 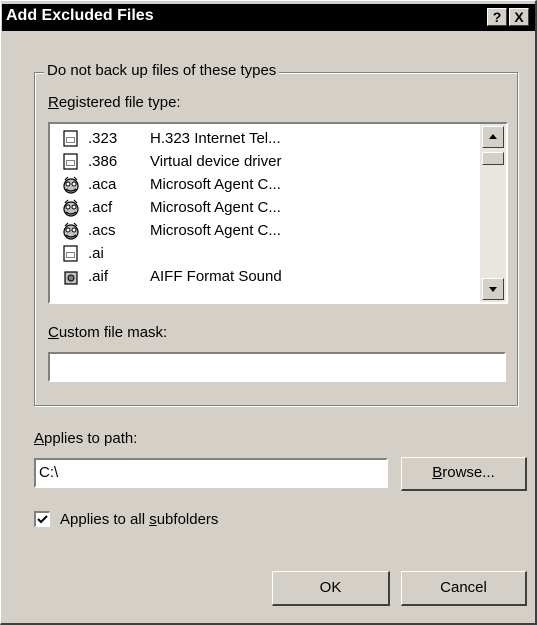 I want to click on browse-accel: B, so click(x=437, y=472).